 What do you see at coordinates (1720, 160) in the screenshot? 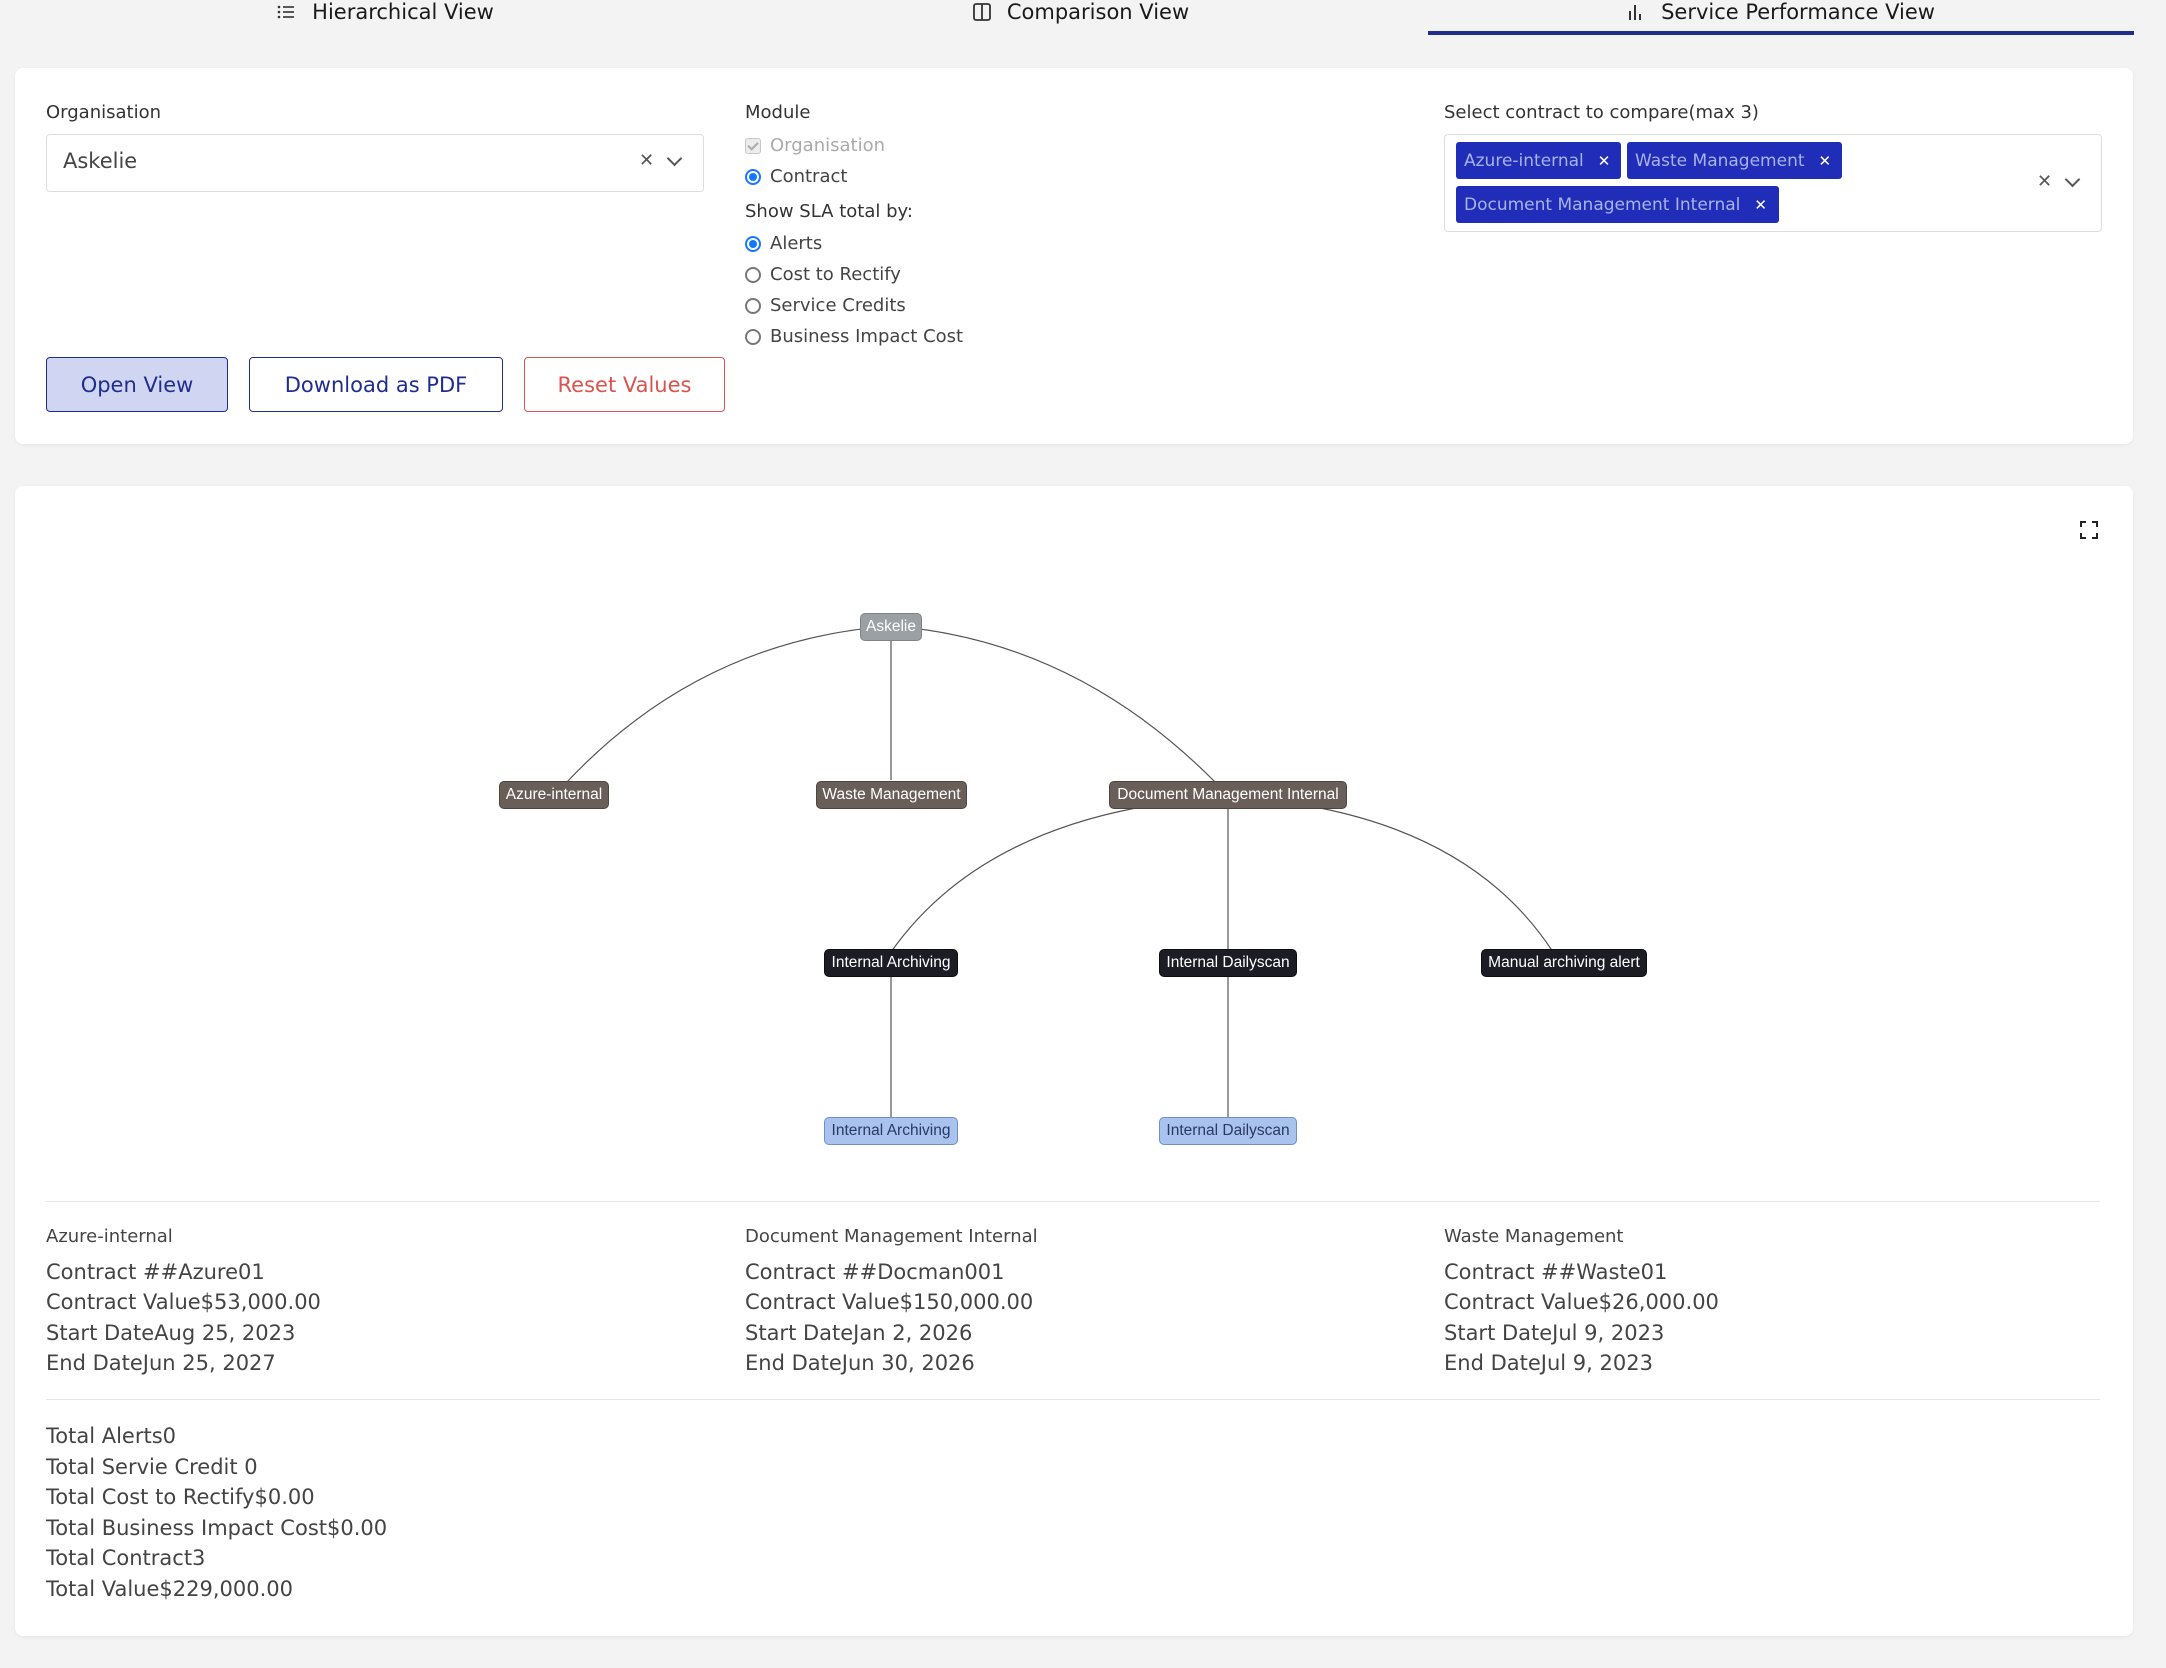
I see `chip-label: Waste Management` at bounding box center [1720, 160].